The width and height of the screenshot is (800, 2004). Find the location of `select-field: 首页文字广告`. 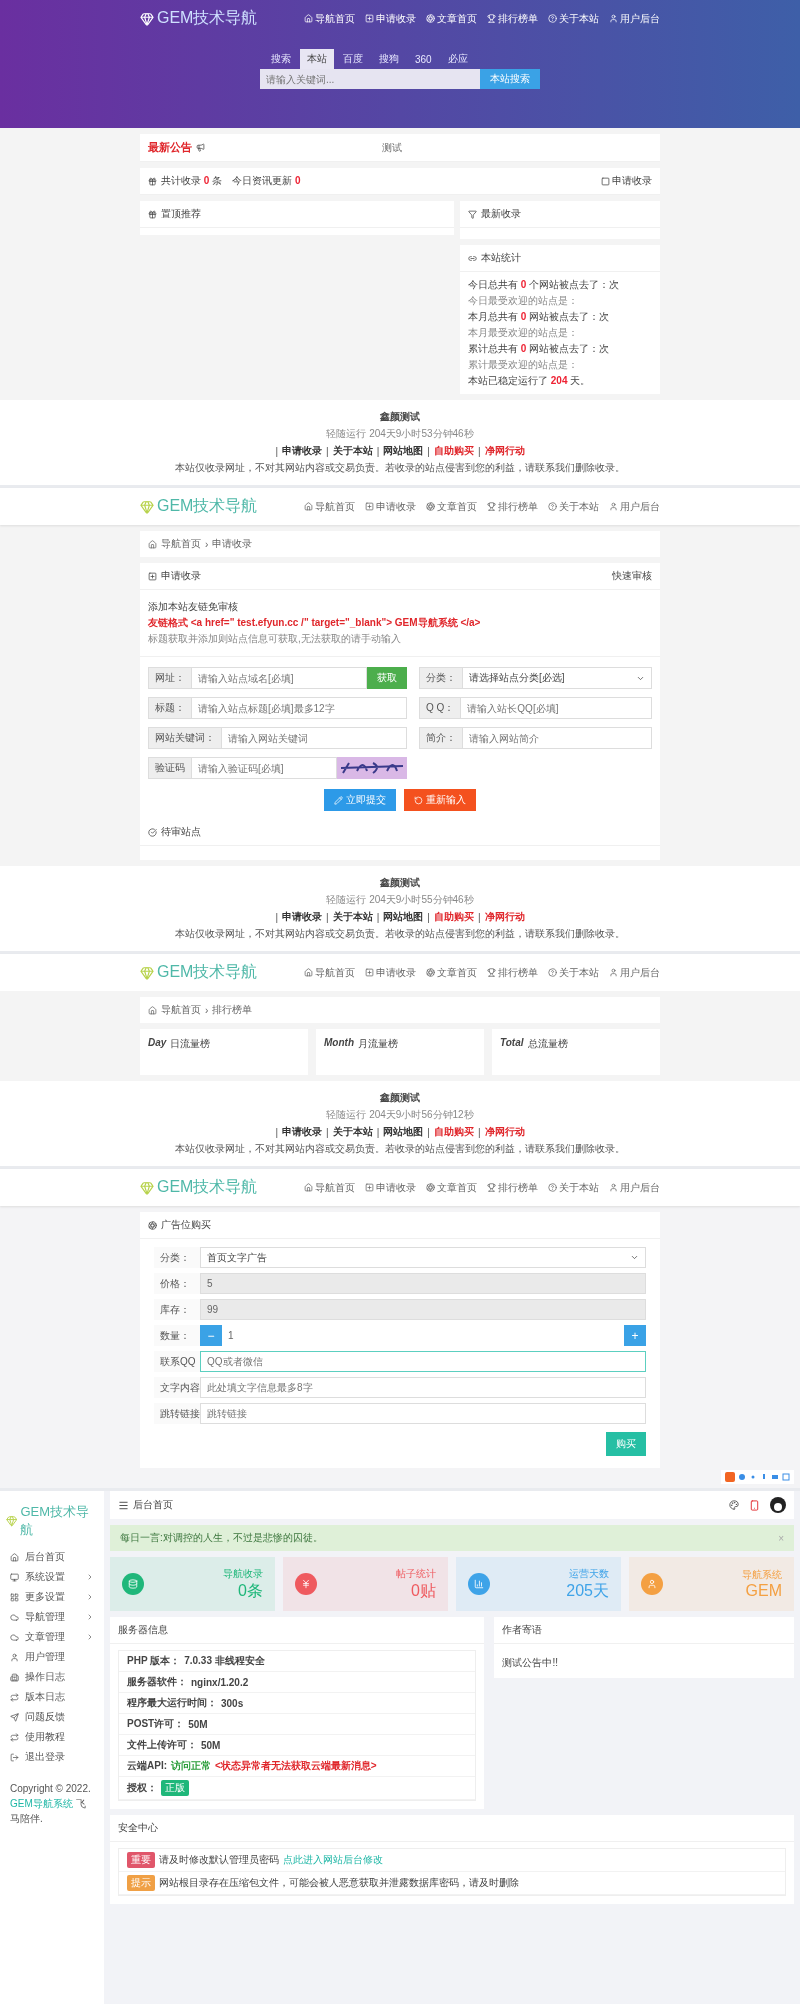

select-field: 首页文字广告 is located at coordinates (423, 1257).